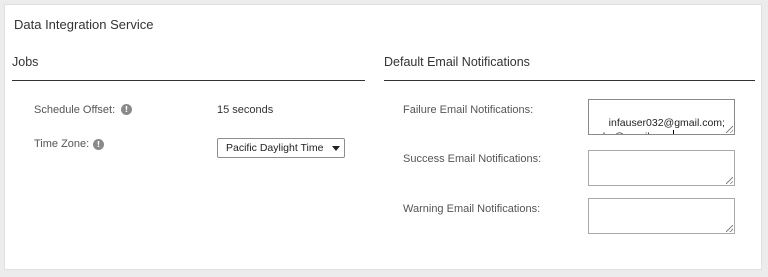  Describe the element at coordinates (188, 80) in the screenshot. I see `jobs-section-divider` at that location.